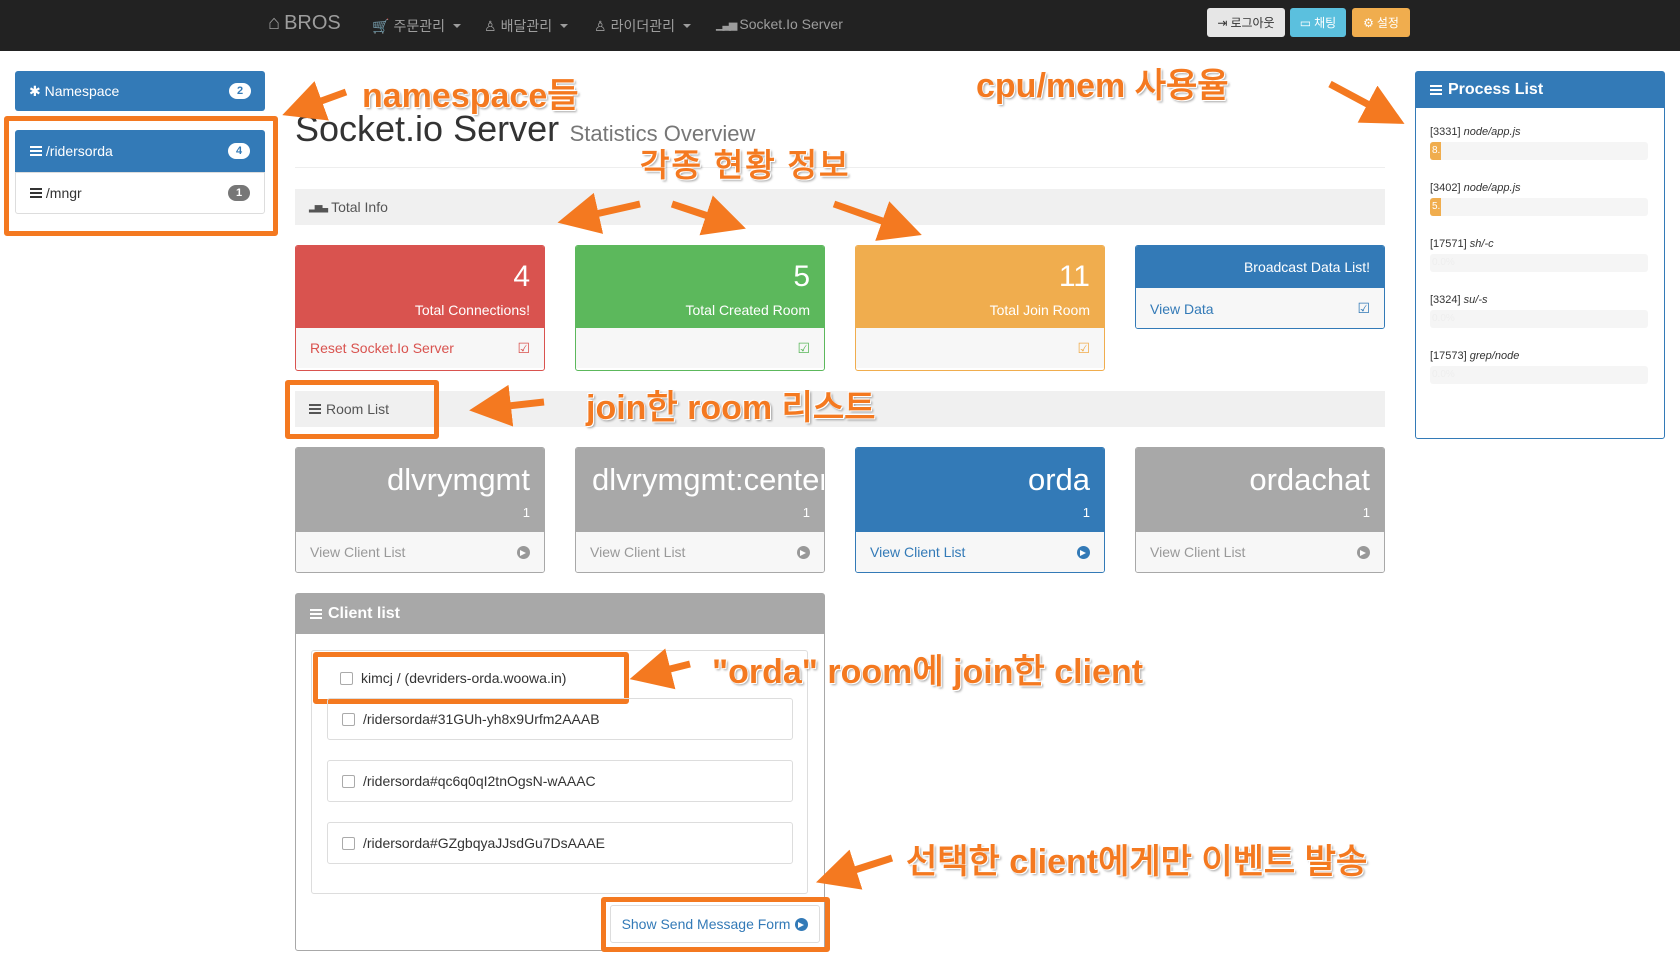 The image size is (1680, 954). I want to click on process-command: grep/node, so click(1494, 356).